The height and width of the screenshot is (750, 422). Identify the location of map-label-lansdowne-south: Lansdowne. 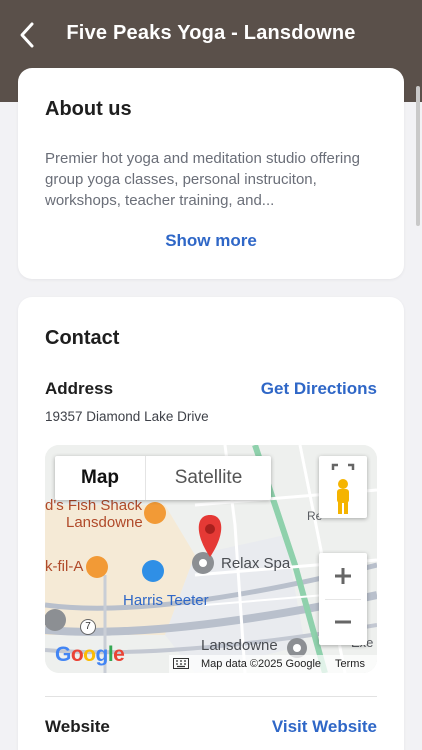
(239, 645).